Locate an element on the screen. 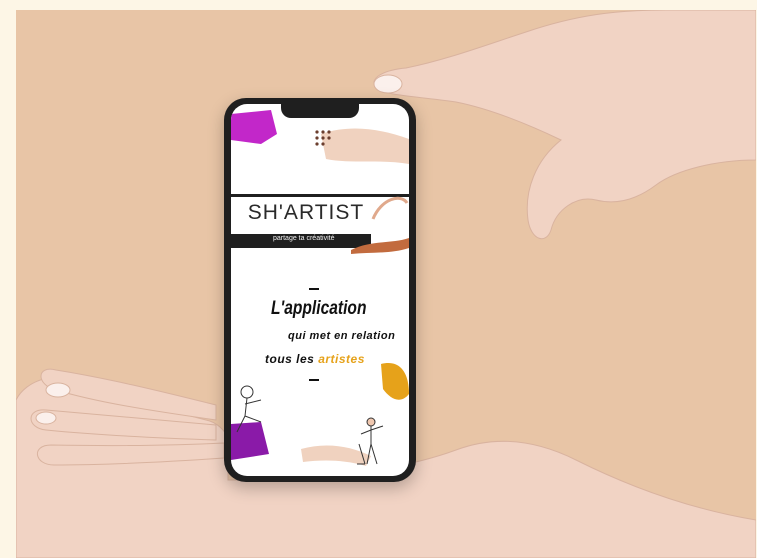 This screenshot has height=558, width=757. app-tagline: partage ta créativité is located at coordinates (304, 238).